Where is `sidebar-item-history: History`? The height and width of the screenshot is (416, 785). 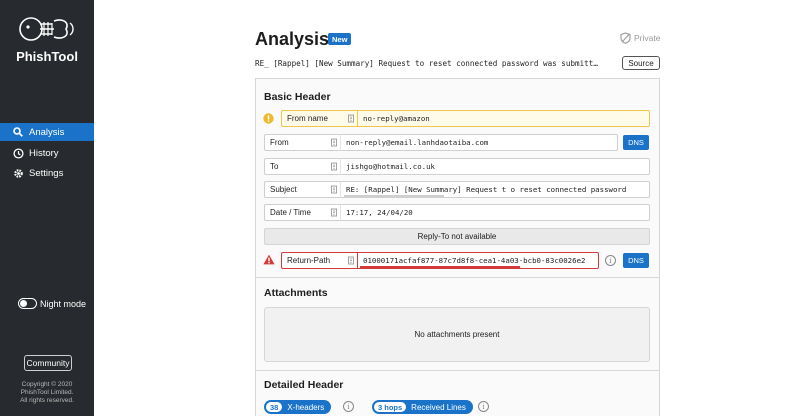 sidebar-item-history: History is located at coordinates (47, 153).